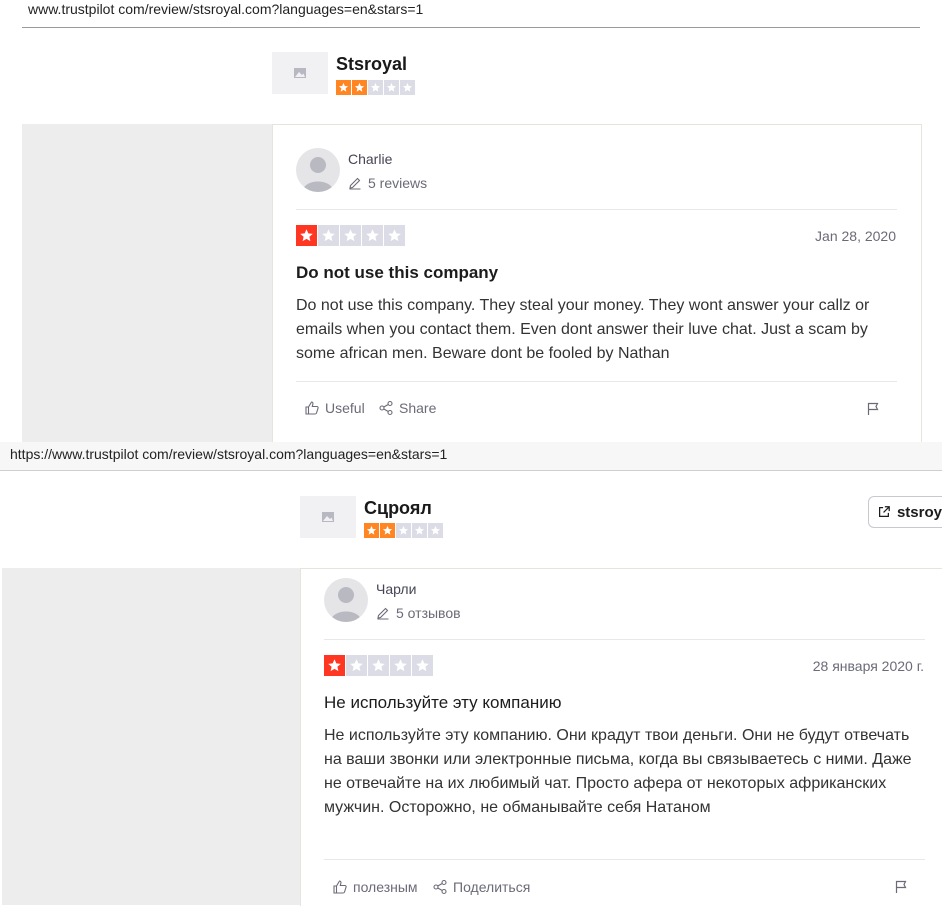 The height and width of the screenshot is (906, 942). Describe the element at coordinates (370, 159) in the screenshot. I see `reviewer-name: Charlie` at that location.